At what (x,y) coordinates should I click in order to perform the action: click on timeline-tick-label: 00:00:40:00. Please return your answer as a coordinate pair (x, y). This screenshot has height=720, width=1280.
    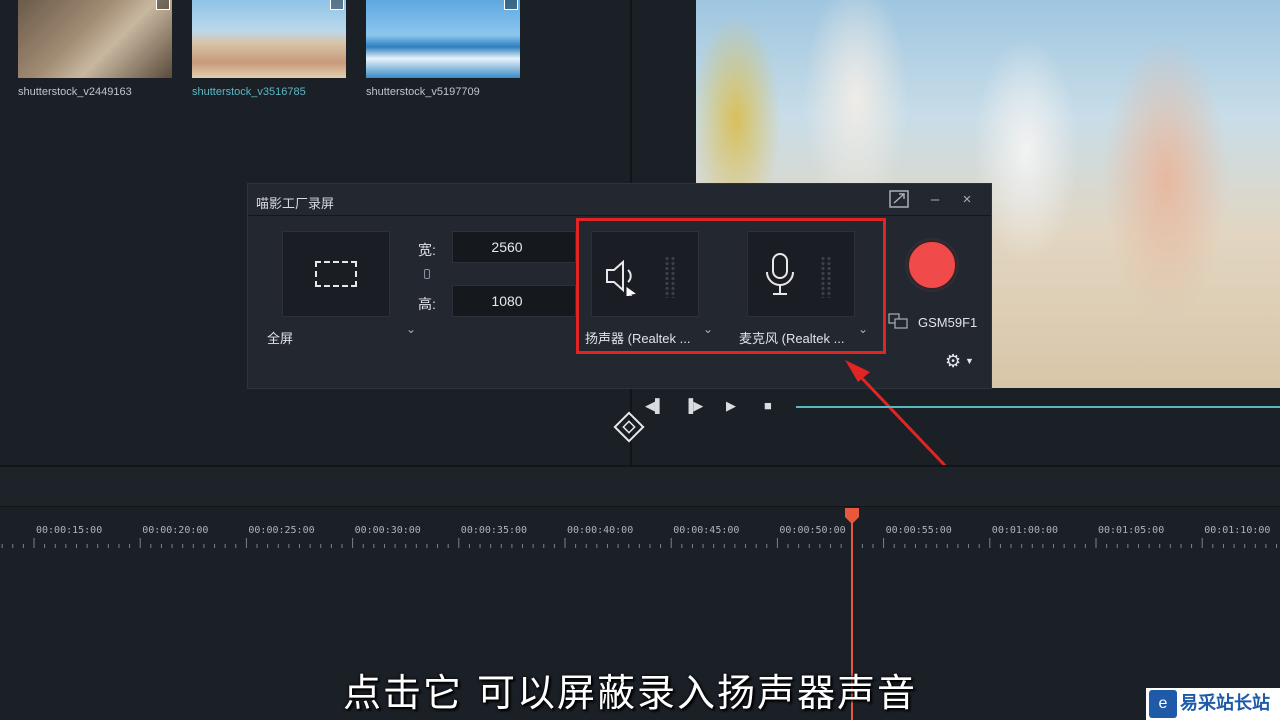
    Looking at the image, I should click on (600, 530).